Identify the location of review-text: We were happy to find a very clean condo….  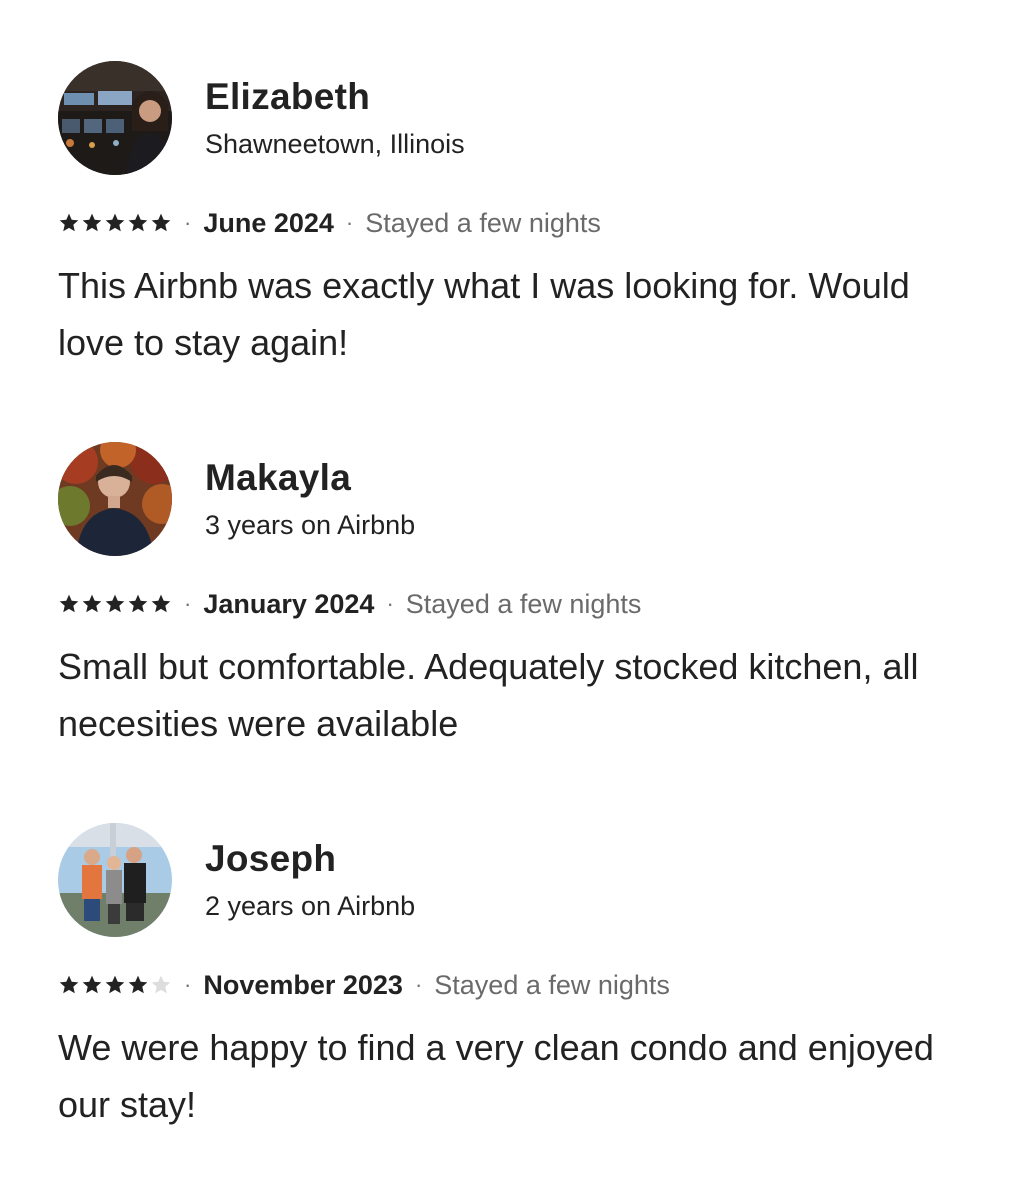
(496, 1076).